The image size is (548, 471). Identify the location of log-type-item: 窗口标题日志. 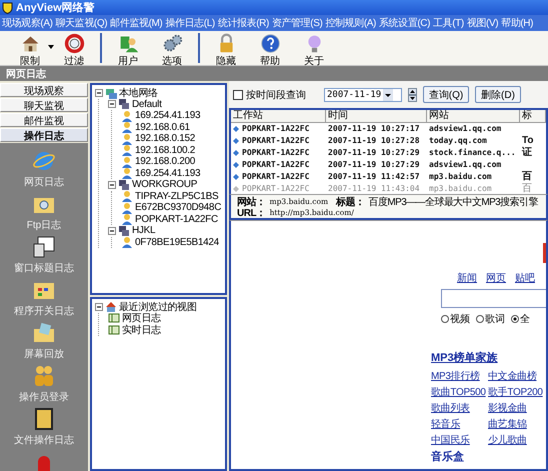
(44, 256).